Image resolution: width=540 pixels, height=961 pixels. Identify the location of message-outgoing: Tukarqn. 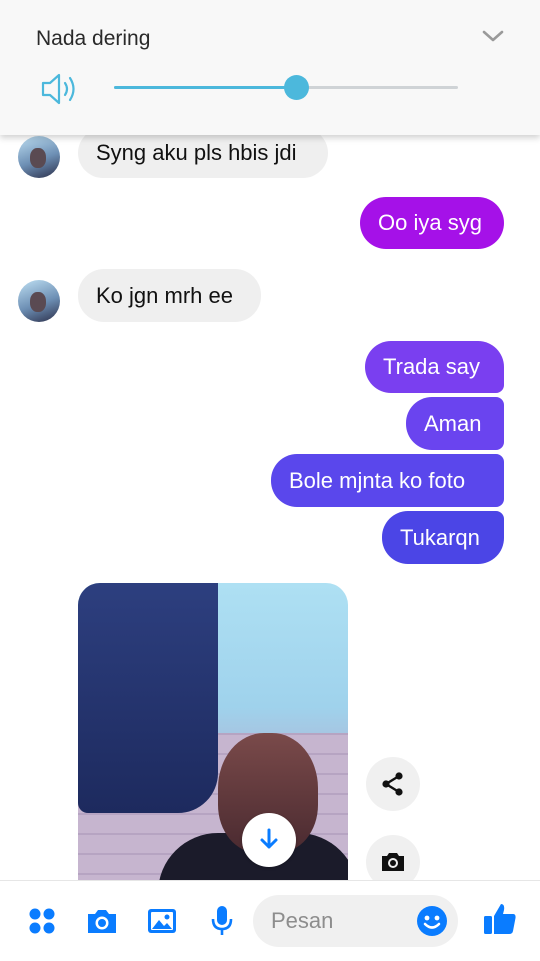
(443, 537).